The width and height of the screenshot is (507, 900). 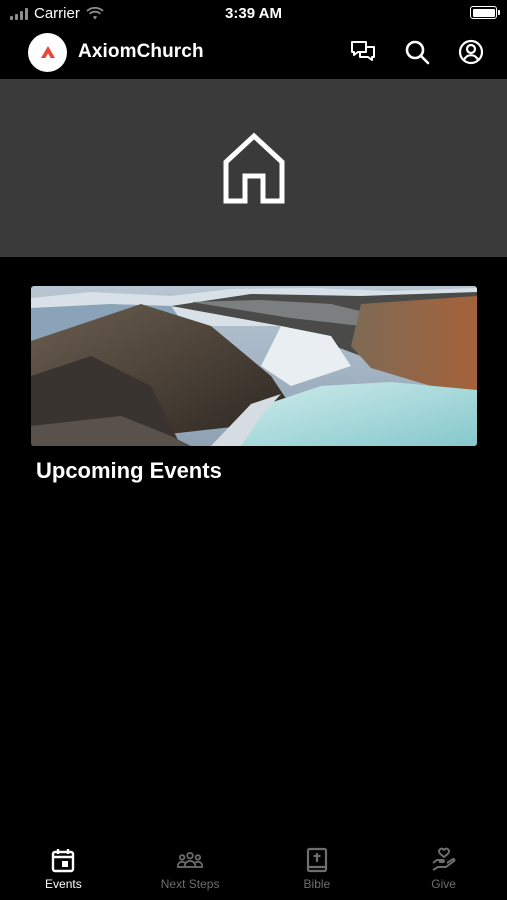 I want to click on status-time: 3:39 AM, so click(x=253, y=13).